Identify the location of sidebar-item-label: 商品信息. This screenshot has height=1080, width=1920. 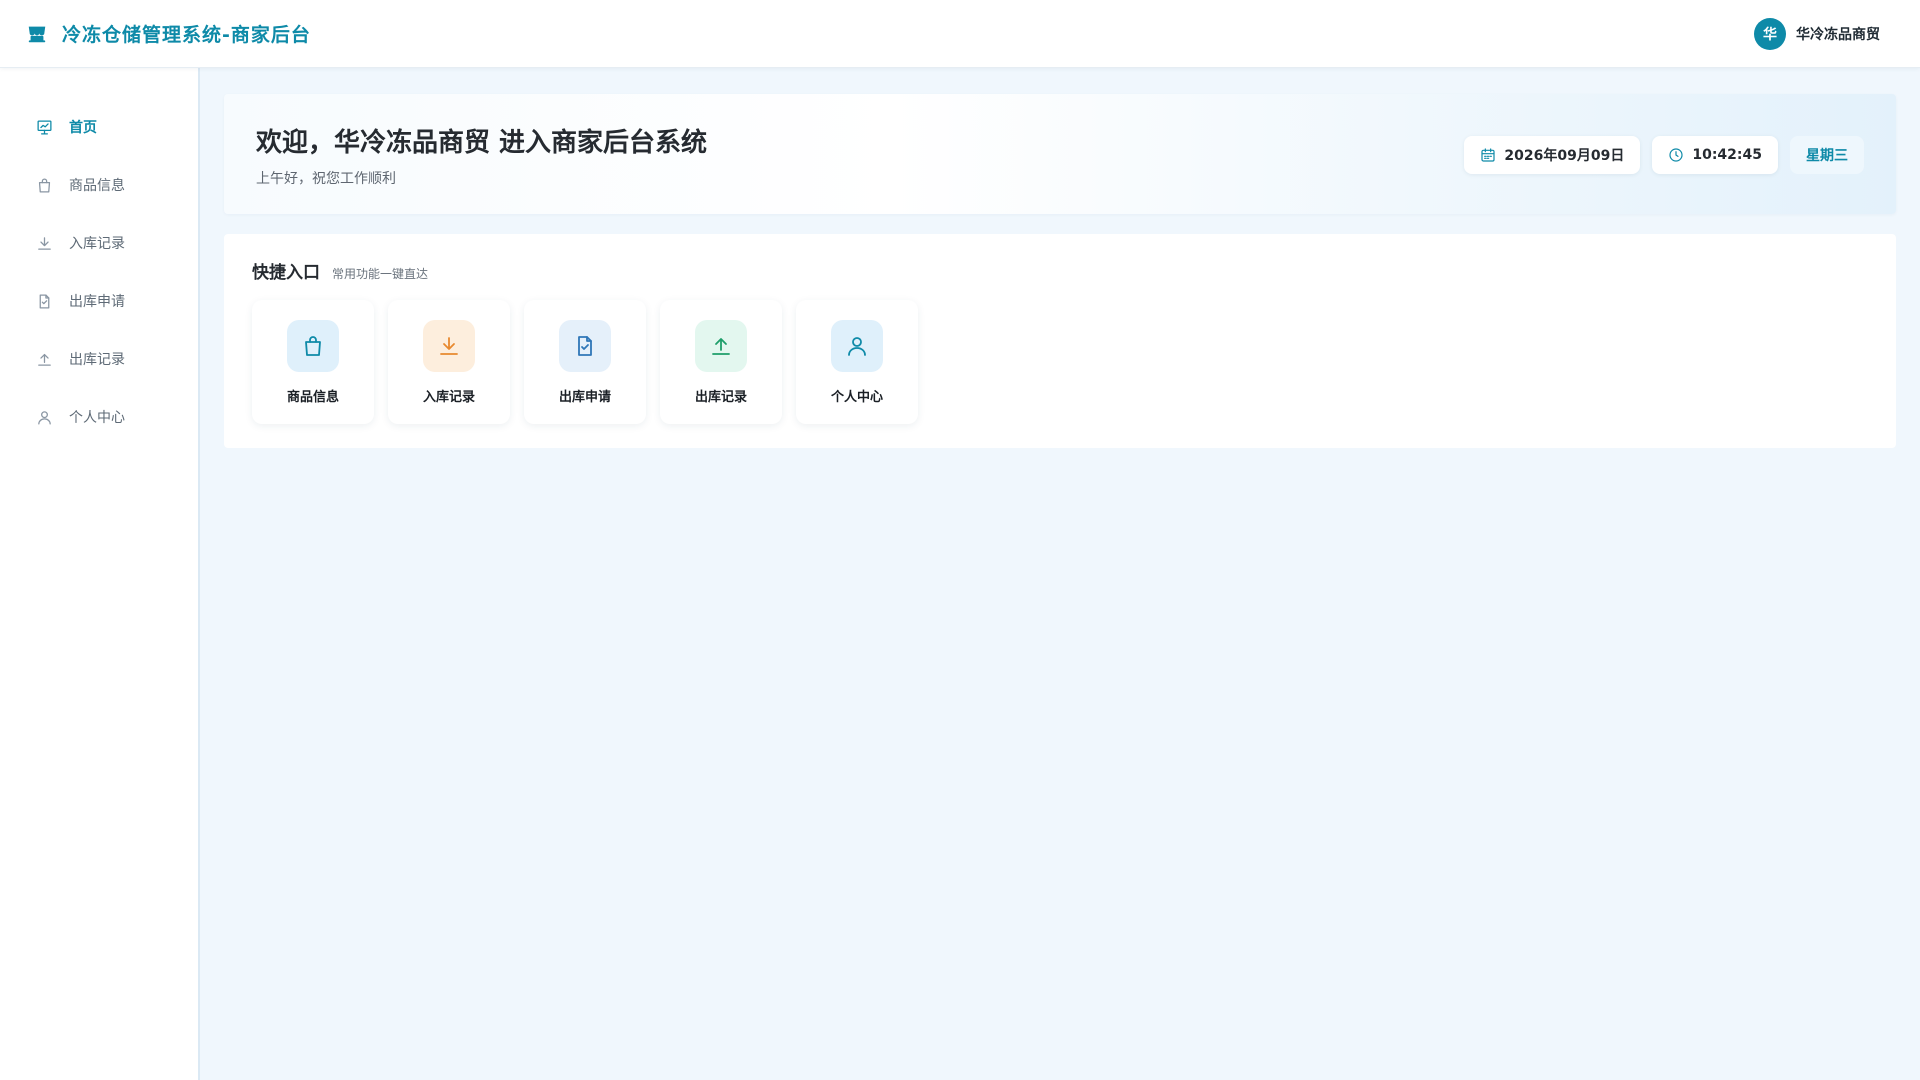
(97, 186).